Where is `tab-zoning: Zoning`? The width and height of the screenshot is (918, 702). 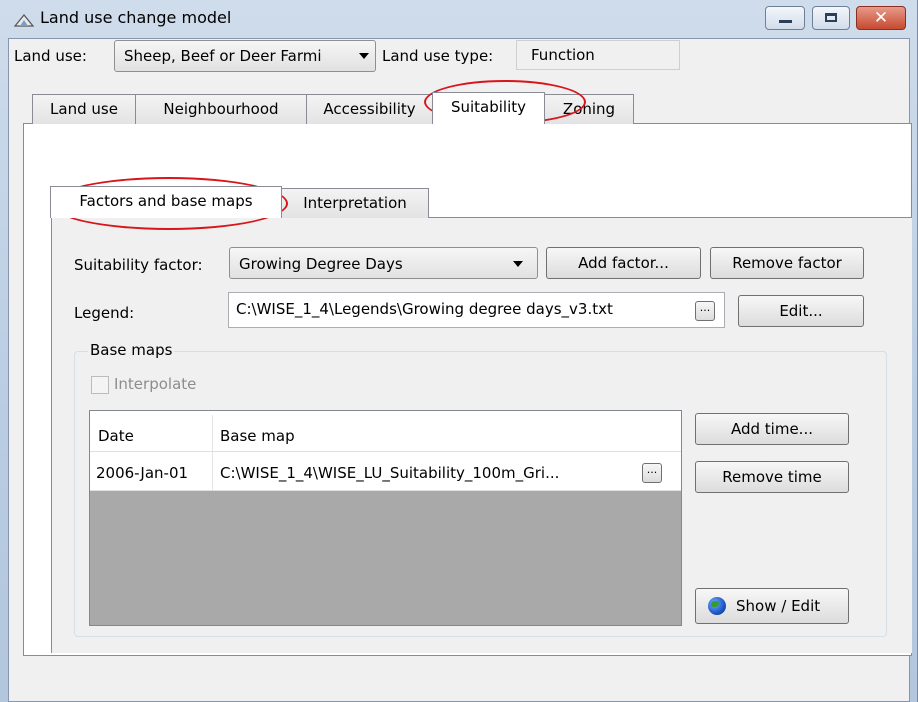 tab-zoning: Zoning is located at coordinates (589, 109).